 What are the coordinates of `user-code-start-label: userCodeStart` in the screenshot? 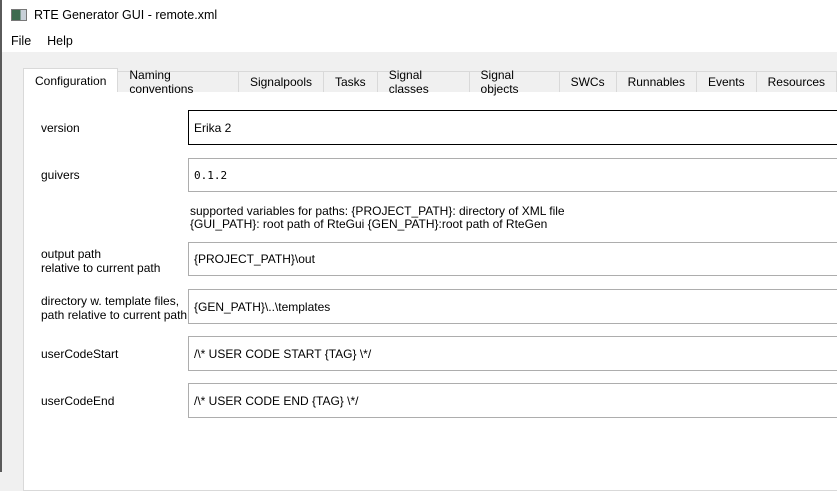 It's located at (80, 354).